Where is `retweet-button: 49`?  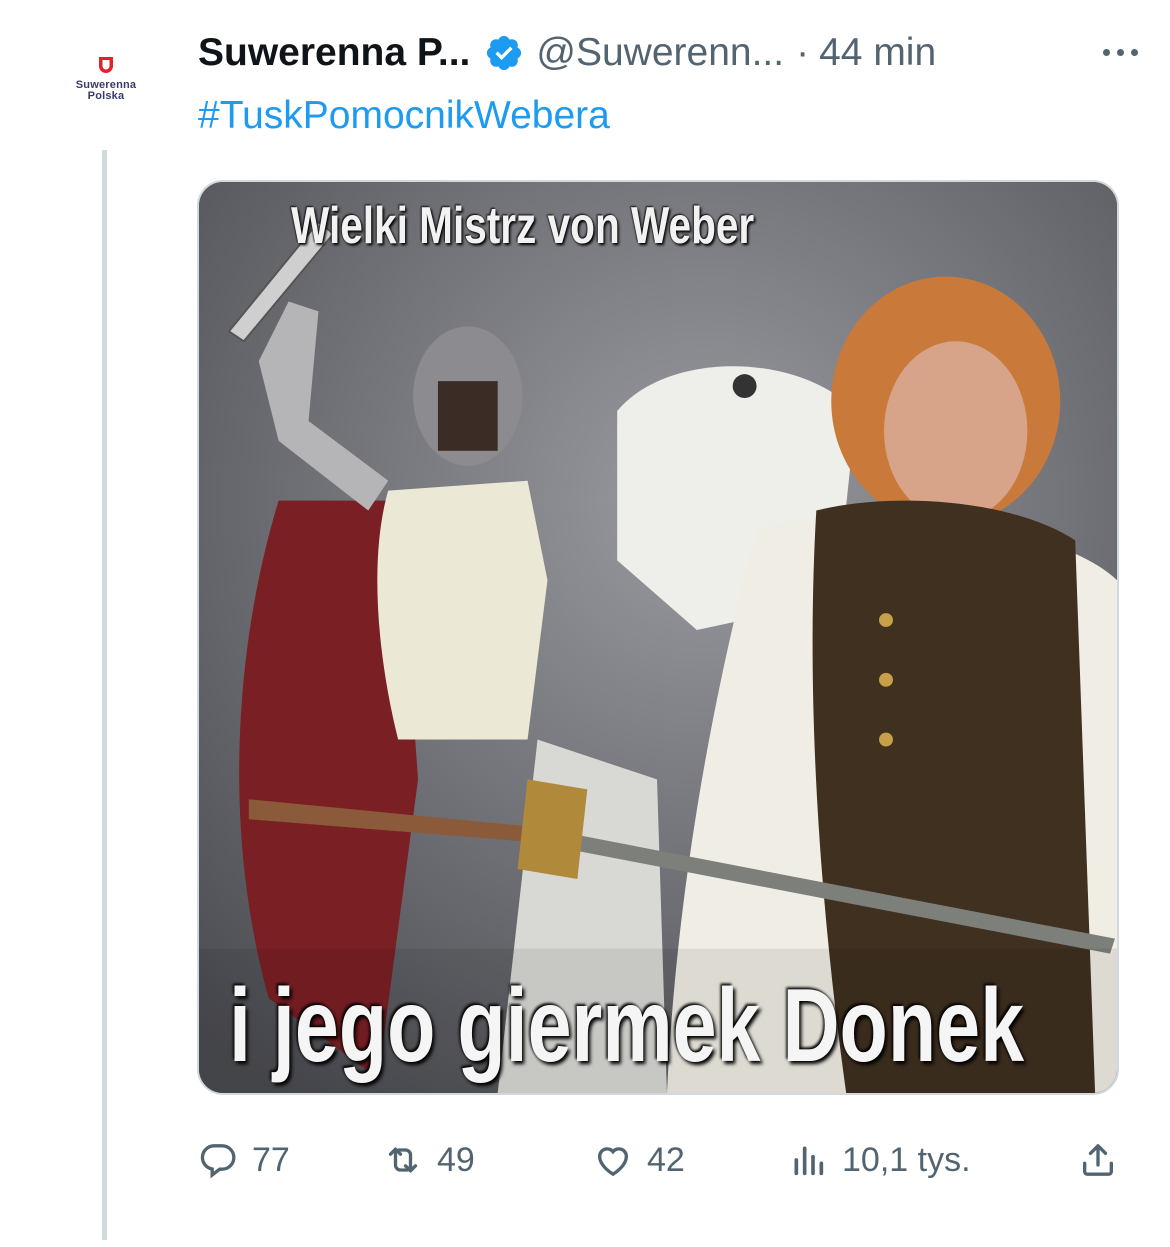
retweet-button: 49 is located at coordinates (429, 1160).